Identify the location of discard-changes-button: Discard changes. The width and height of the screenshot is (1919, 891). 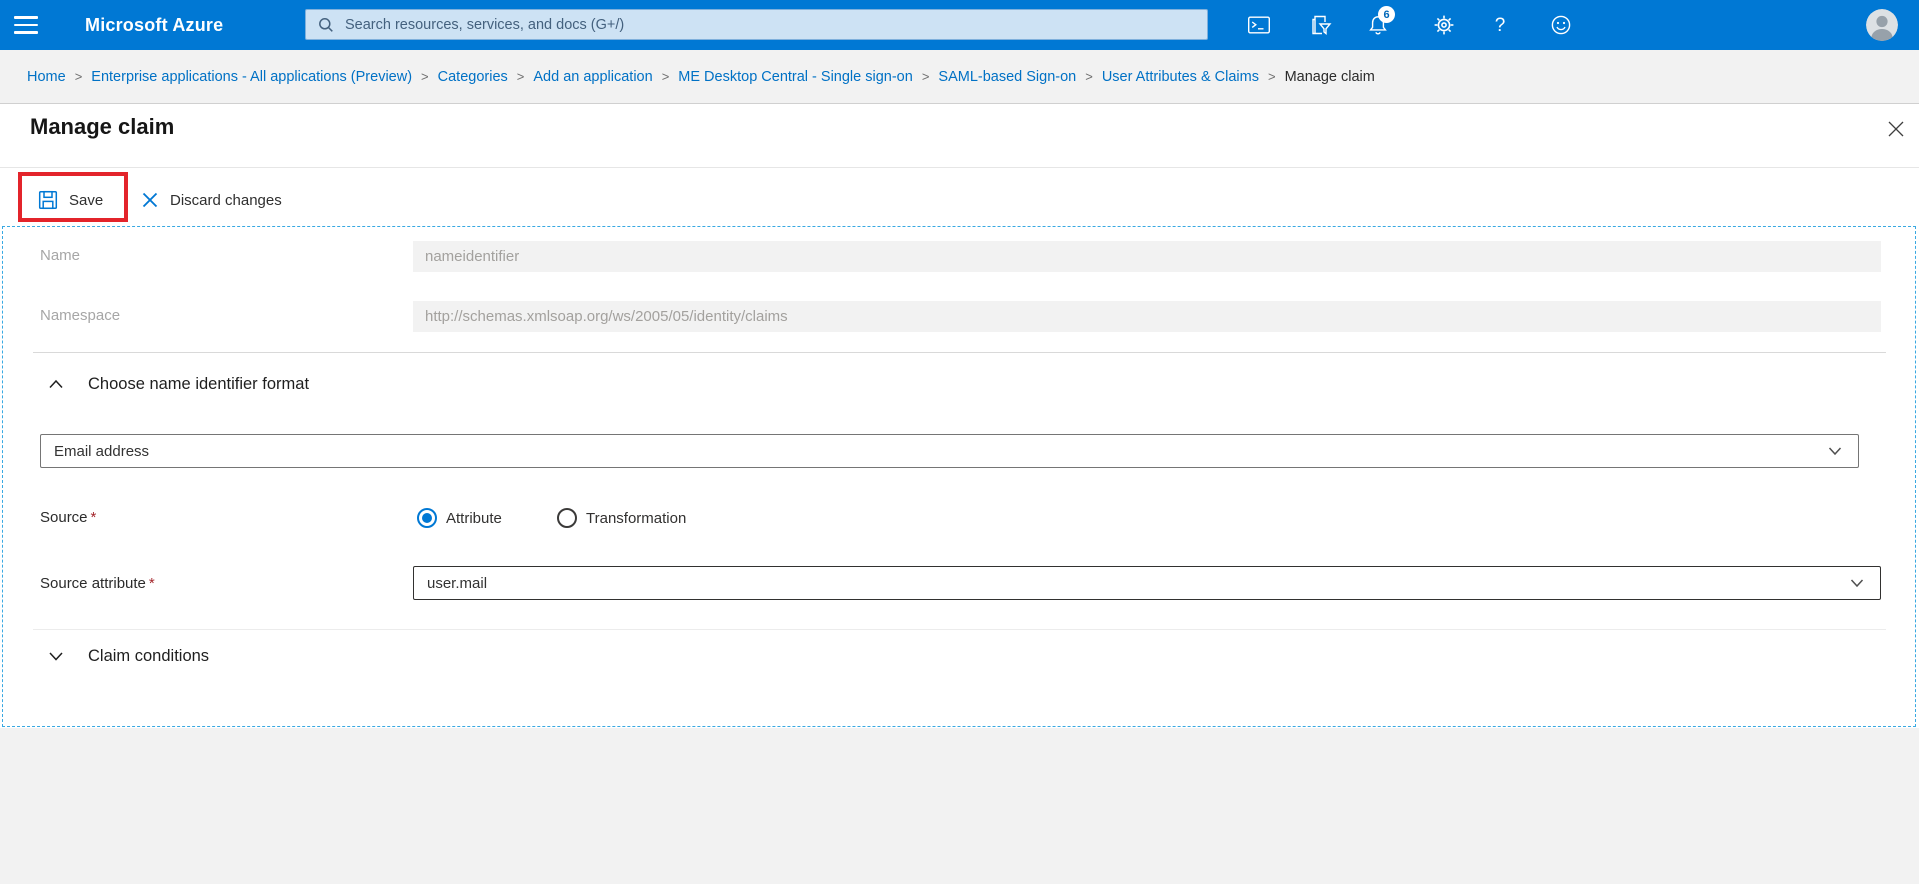
(211, 200).